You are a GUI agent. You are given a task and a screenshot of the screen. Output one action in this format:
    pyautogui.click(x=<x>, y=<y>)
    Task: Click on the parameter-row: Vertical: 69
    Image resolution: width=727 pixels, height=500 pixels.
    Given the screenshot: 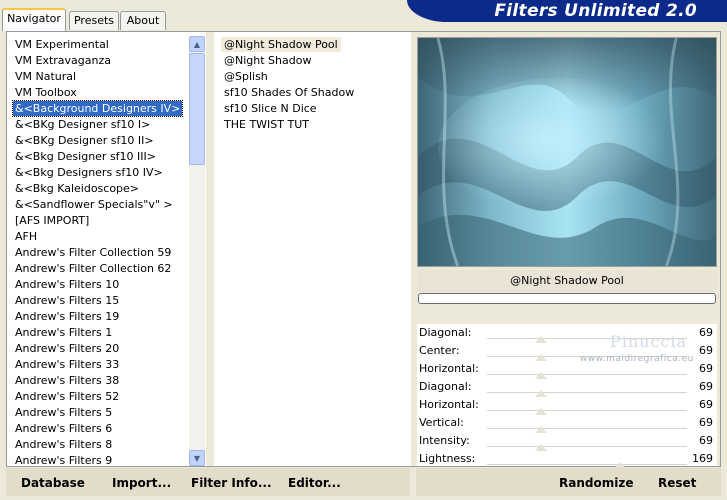 What is the action you would take?
    pyautogui.click(x=567, y=423)
    